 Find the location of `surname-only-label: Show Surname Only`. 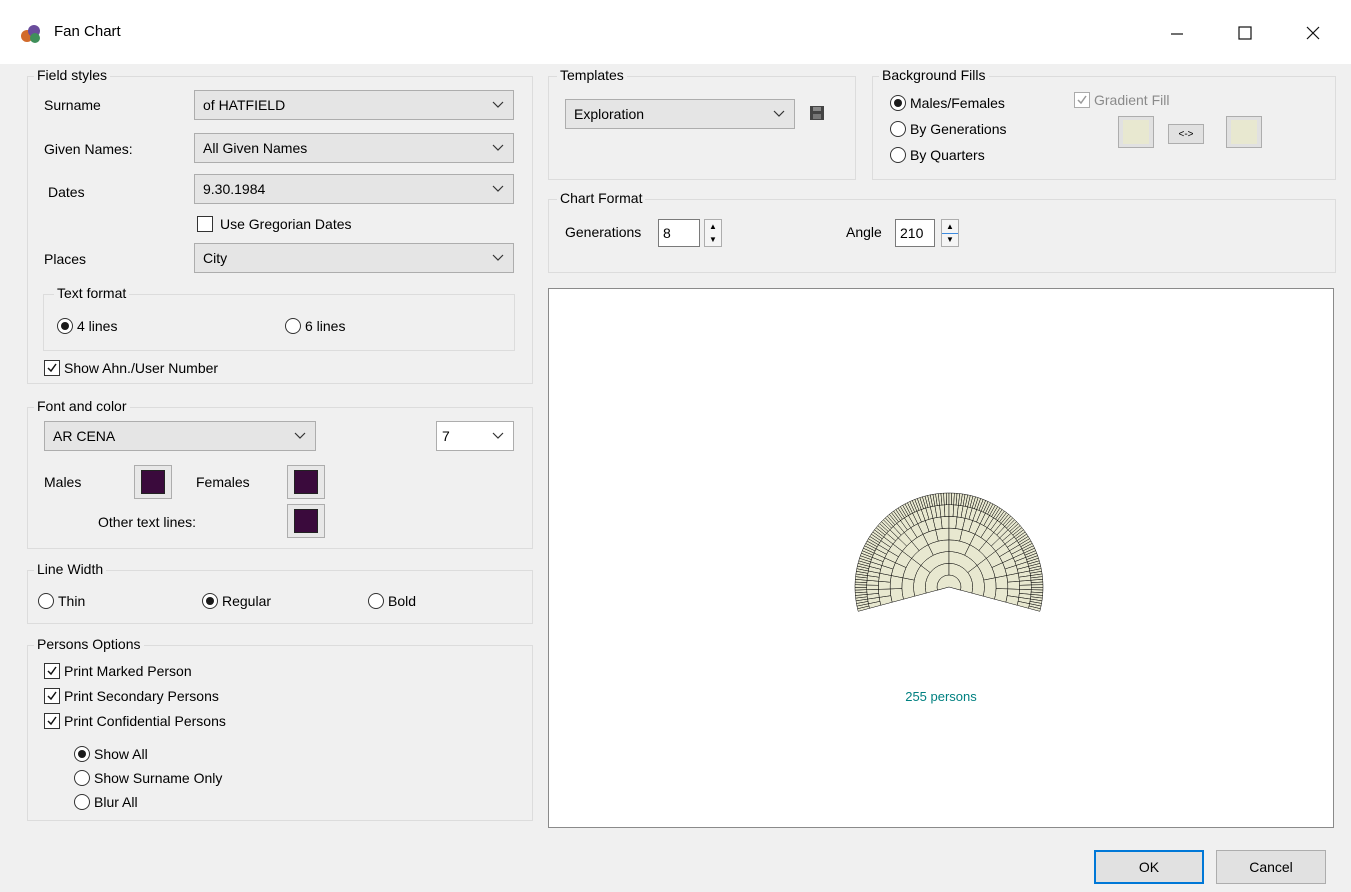

surname-only-label: Show Surname Only is located at coordinates (158, 778).